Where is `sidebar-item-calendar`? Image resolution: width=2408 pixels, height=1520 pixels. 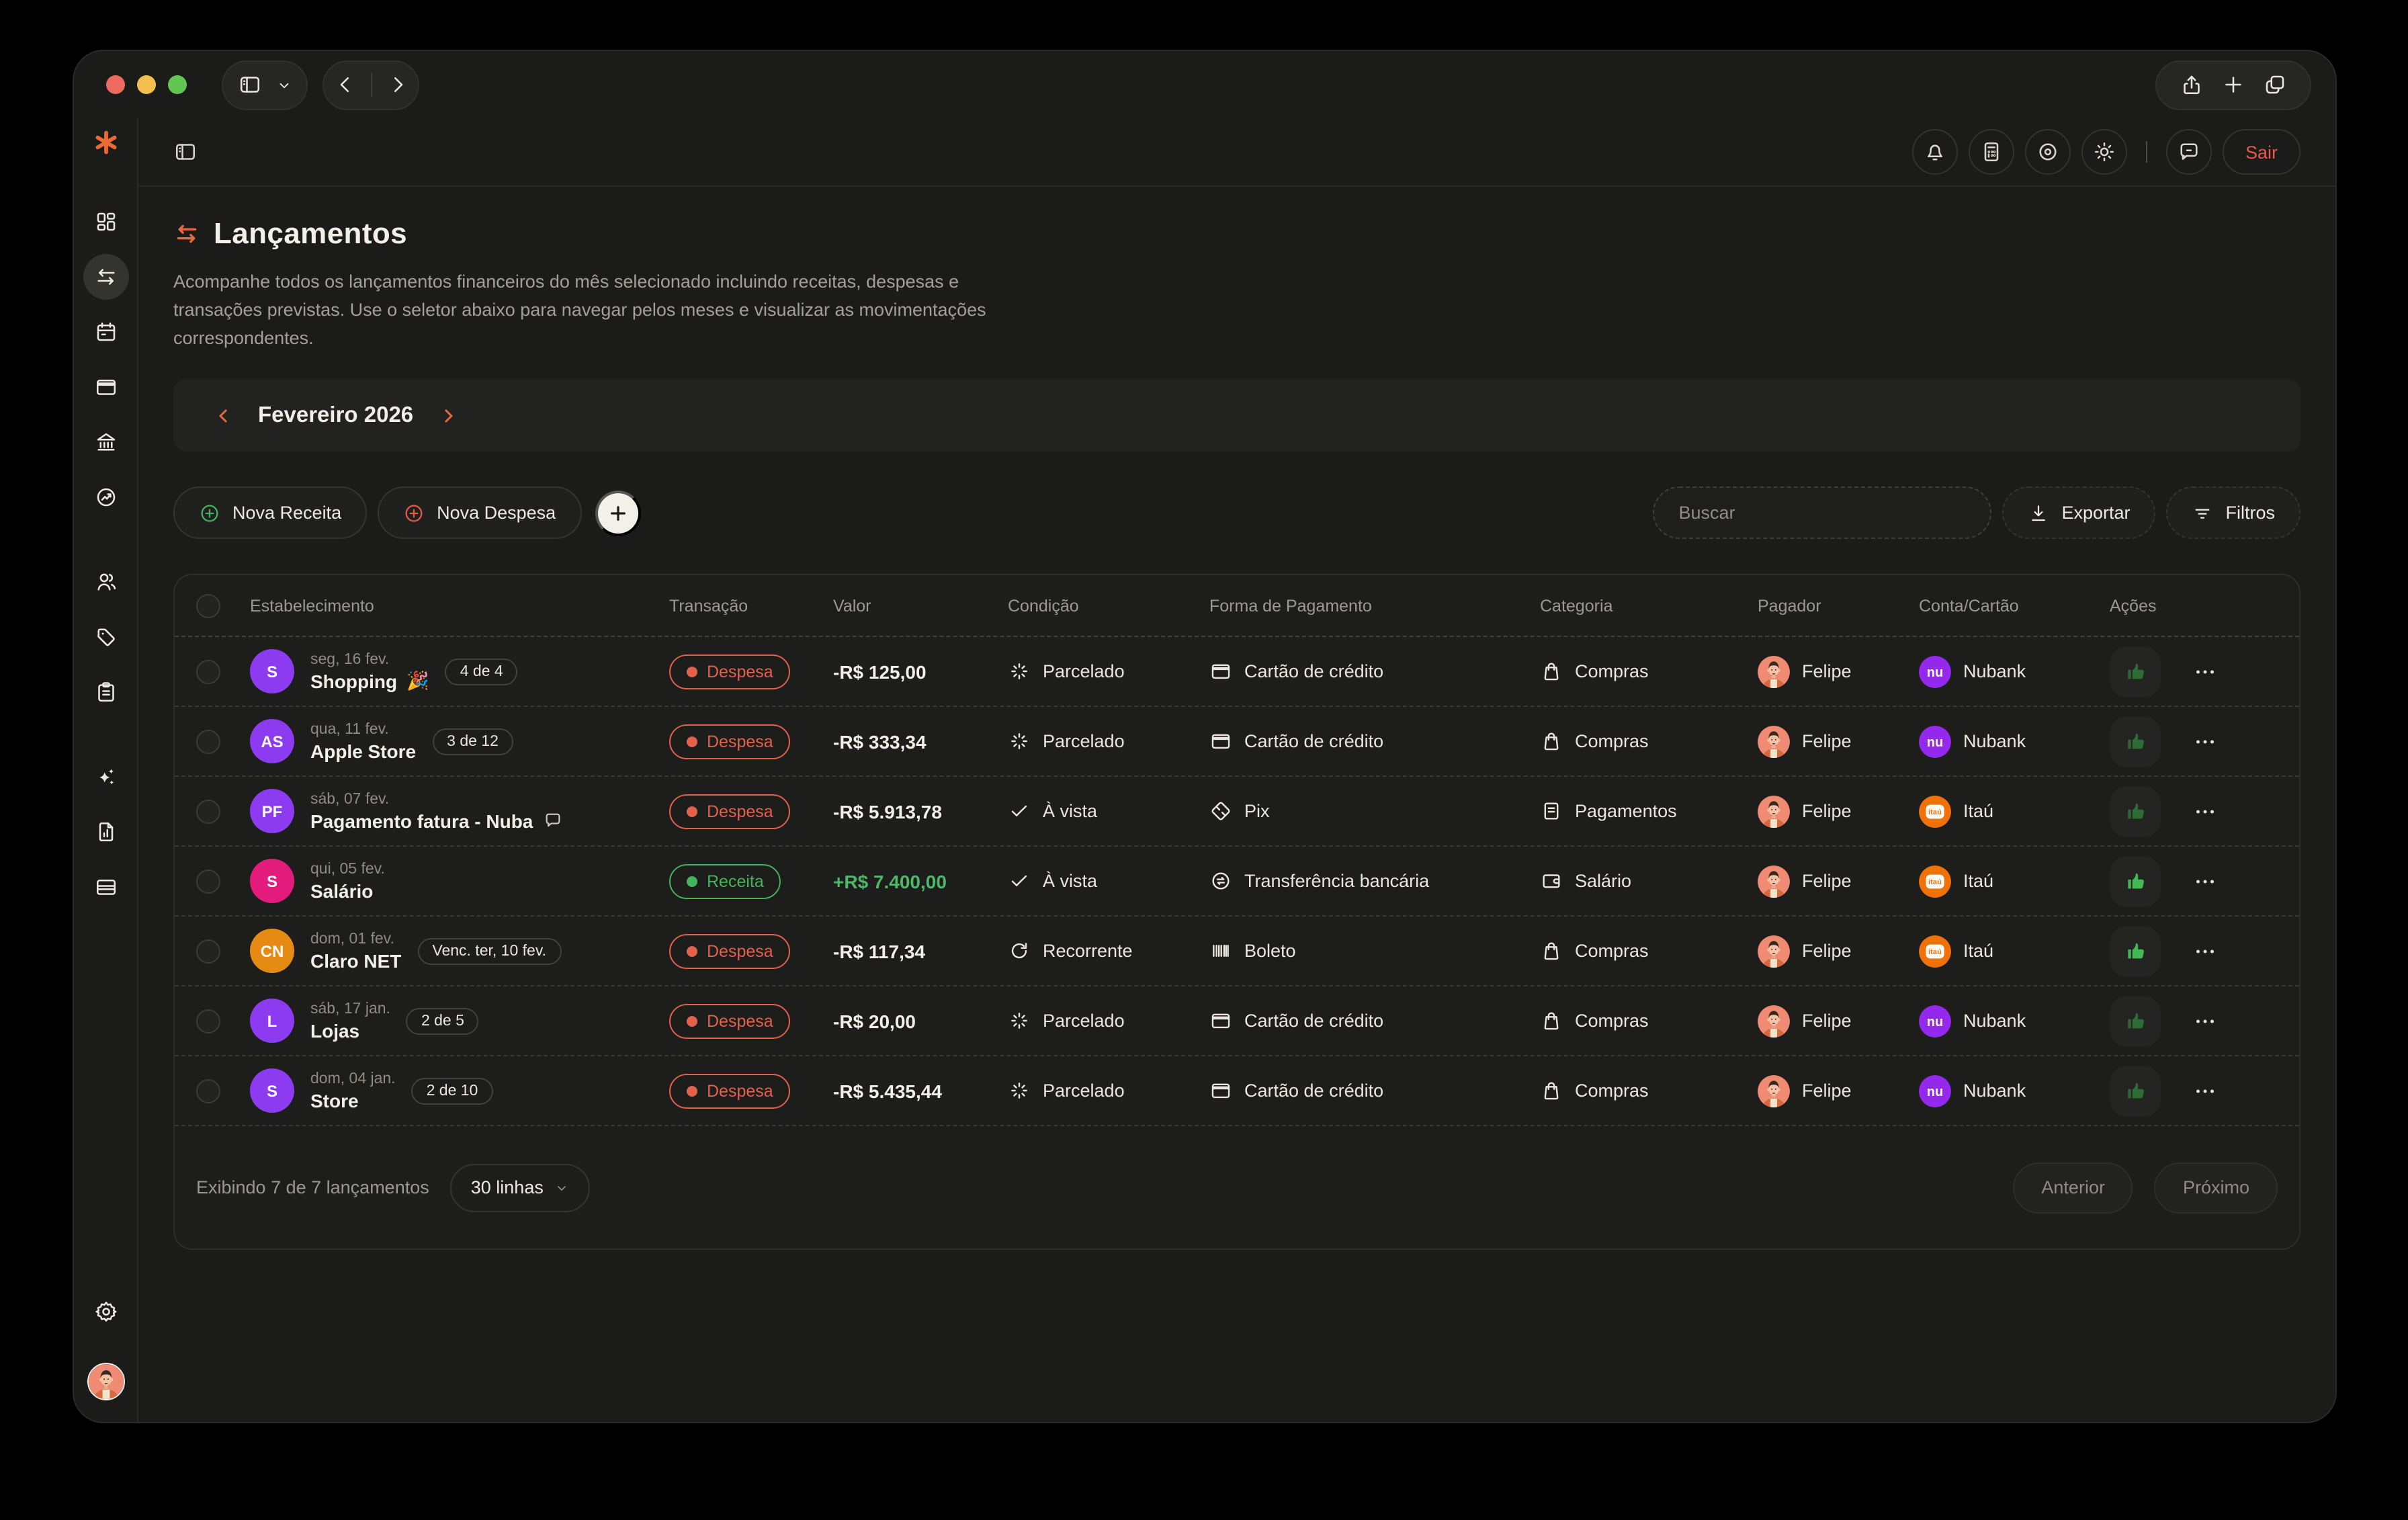 sidebar-item-calendar is located at coordinates (105, 332).